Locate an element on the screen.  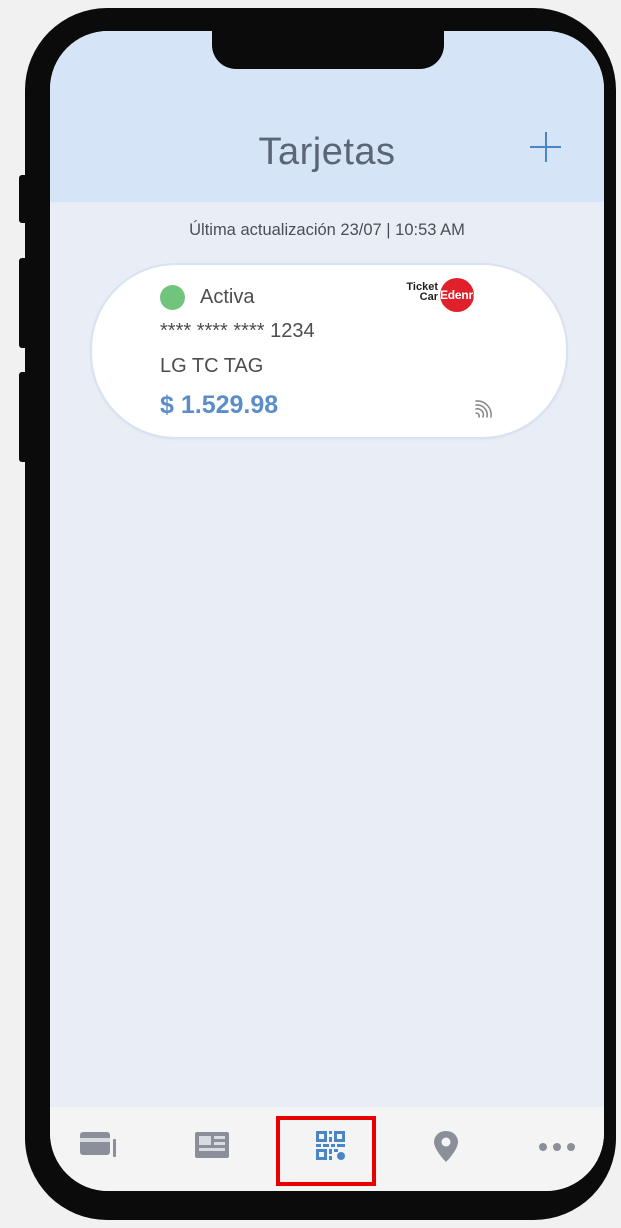
card-number: **** **** **** 1234 is located at coordinates (237, 331).